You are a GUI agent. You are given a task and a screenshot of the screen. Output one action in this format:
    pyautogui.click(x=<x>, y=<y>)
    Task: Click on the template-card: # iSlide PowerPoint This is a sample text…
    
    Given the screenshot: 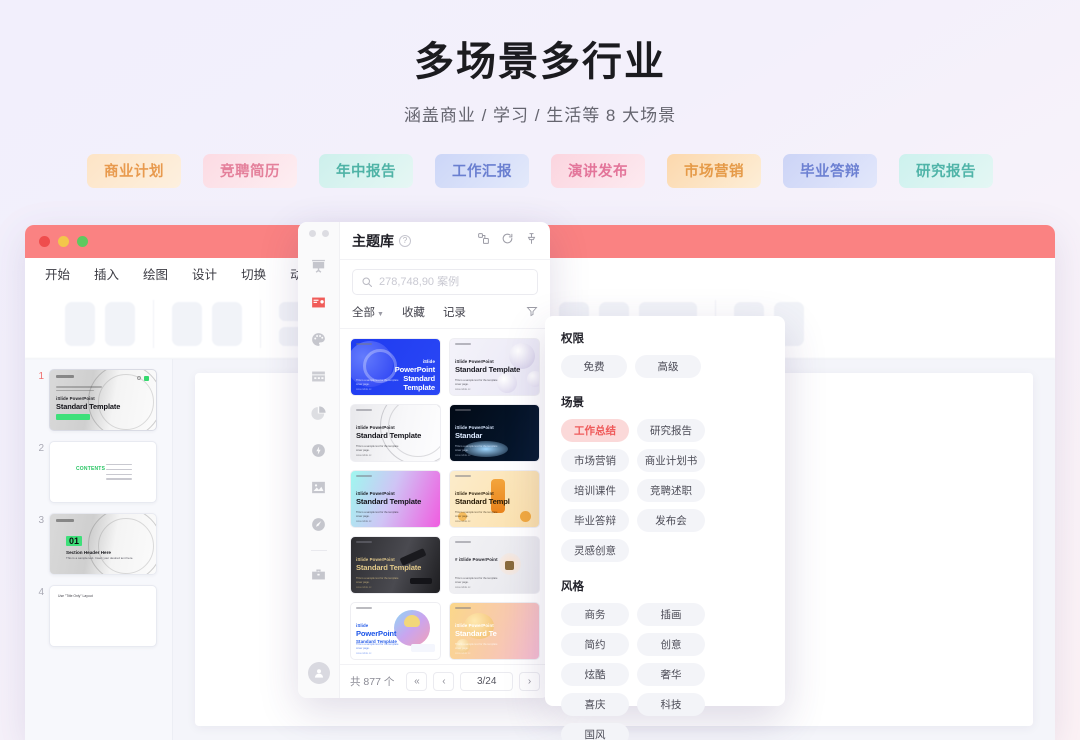 What is the action you would take?
    pyautogui.click(x=494, y=565)
    